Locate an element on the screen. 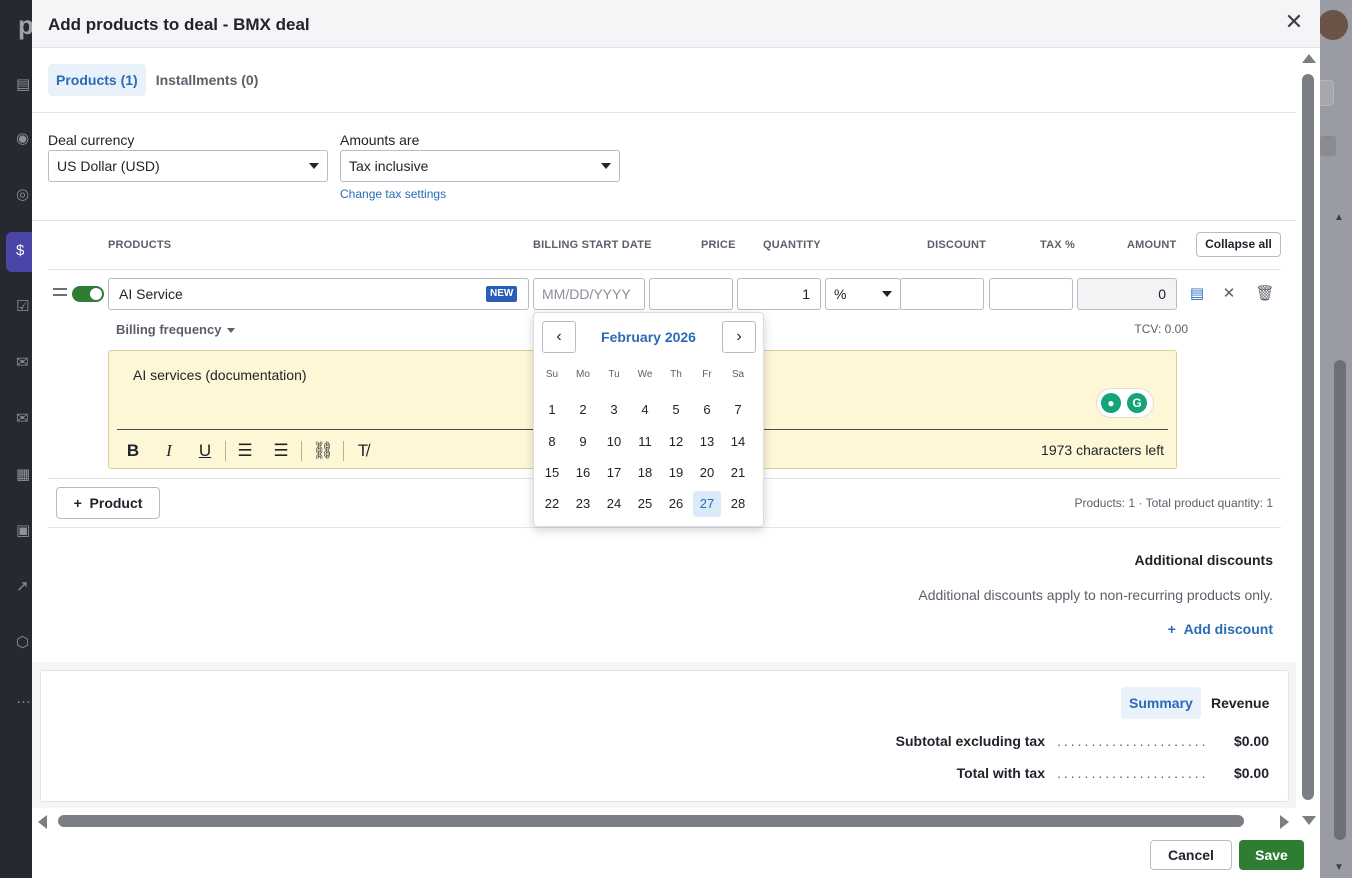 The width and height of the screenshot is (1352, 878). numbered-list-icon: ☰ is located at coordinates (245, 451).